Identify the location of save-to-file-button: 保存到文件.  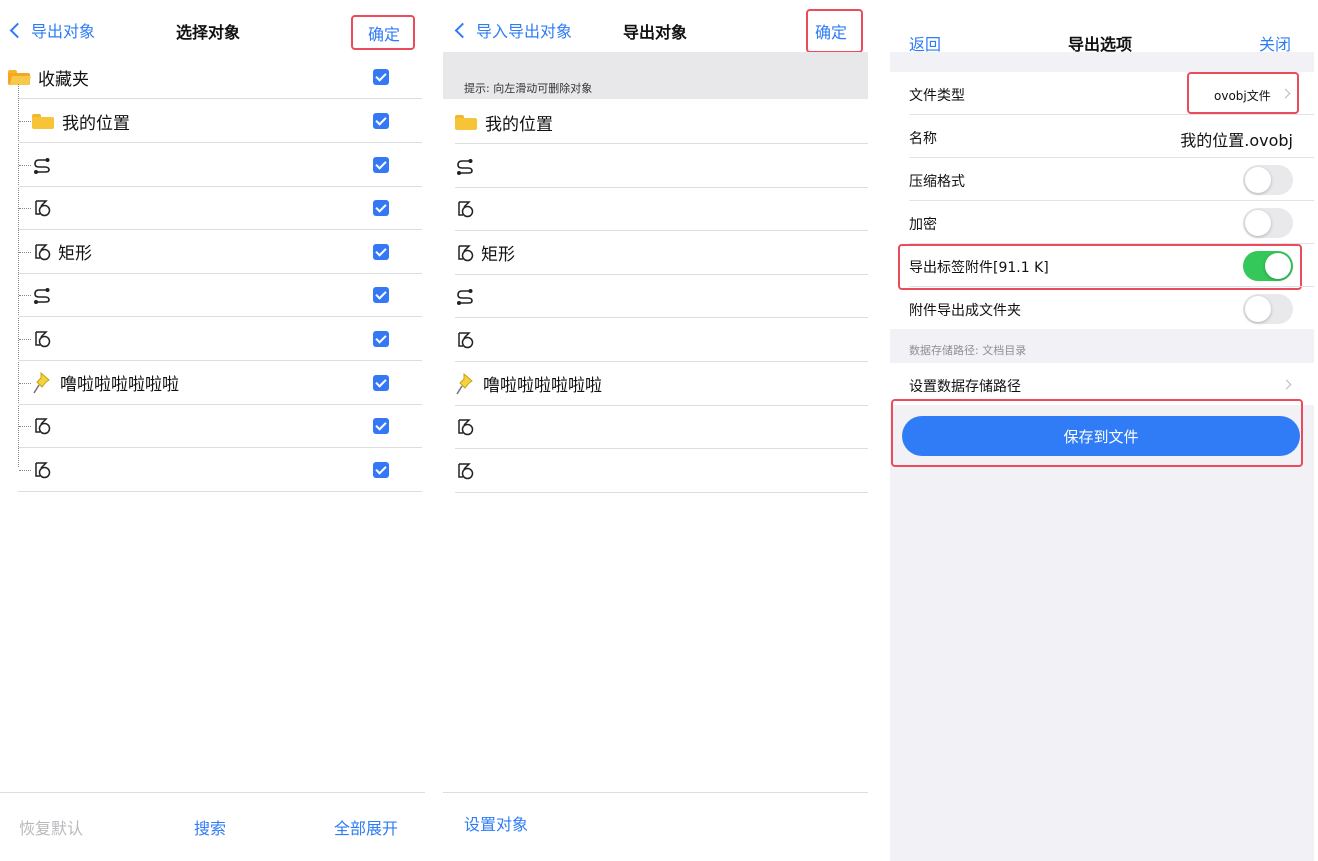
(1101, 436).